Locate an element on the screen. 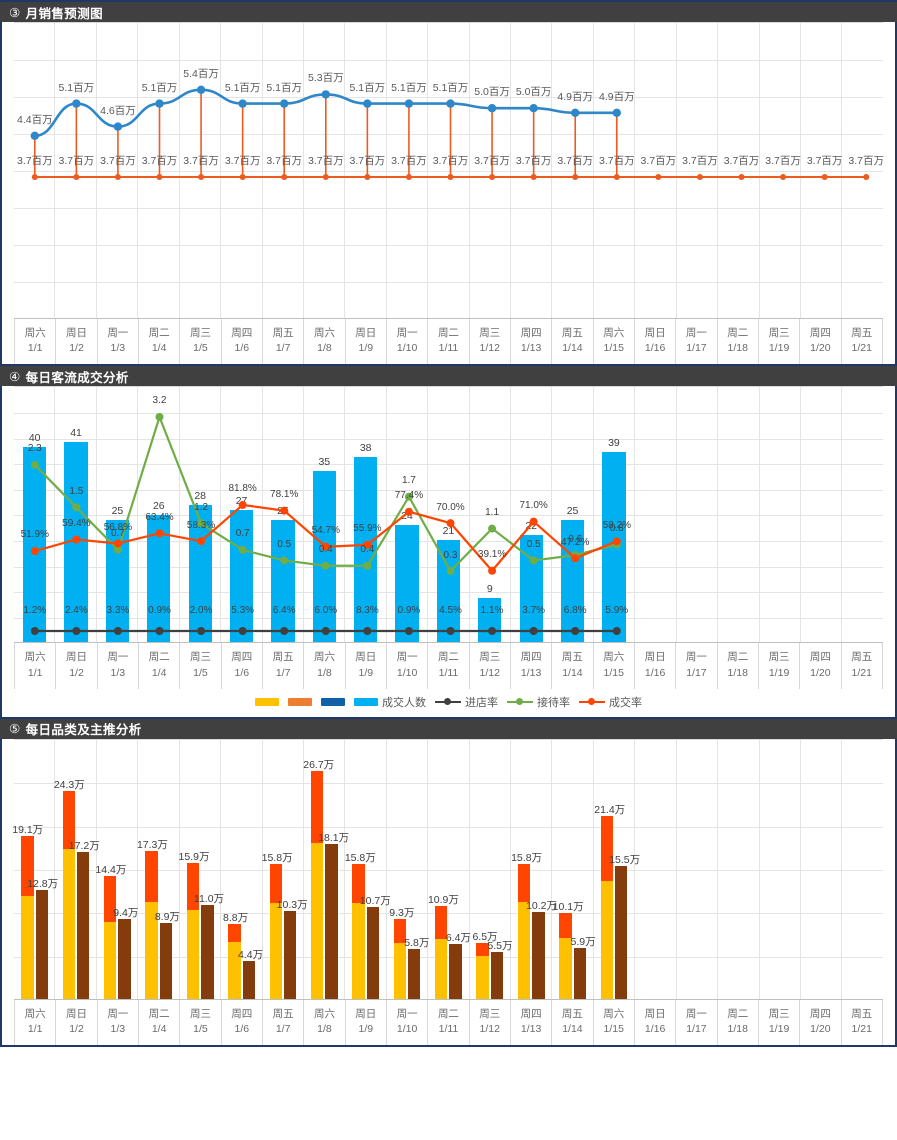 The image size is (897, 1140). category-total-label: 17.3万 is located at coordinates (152, 845).